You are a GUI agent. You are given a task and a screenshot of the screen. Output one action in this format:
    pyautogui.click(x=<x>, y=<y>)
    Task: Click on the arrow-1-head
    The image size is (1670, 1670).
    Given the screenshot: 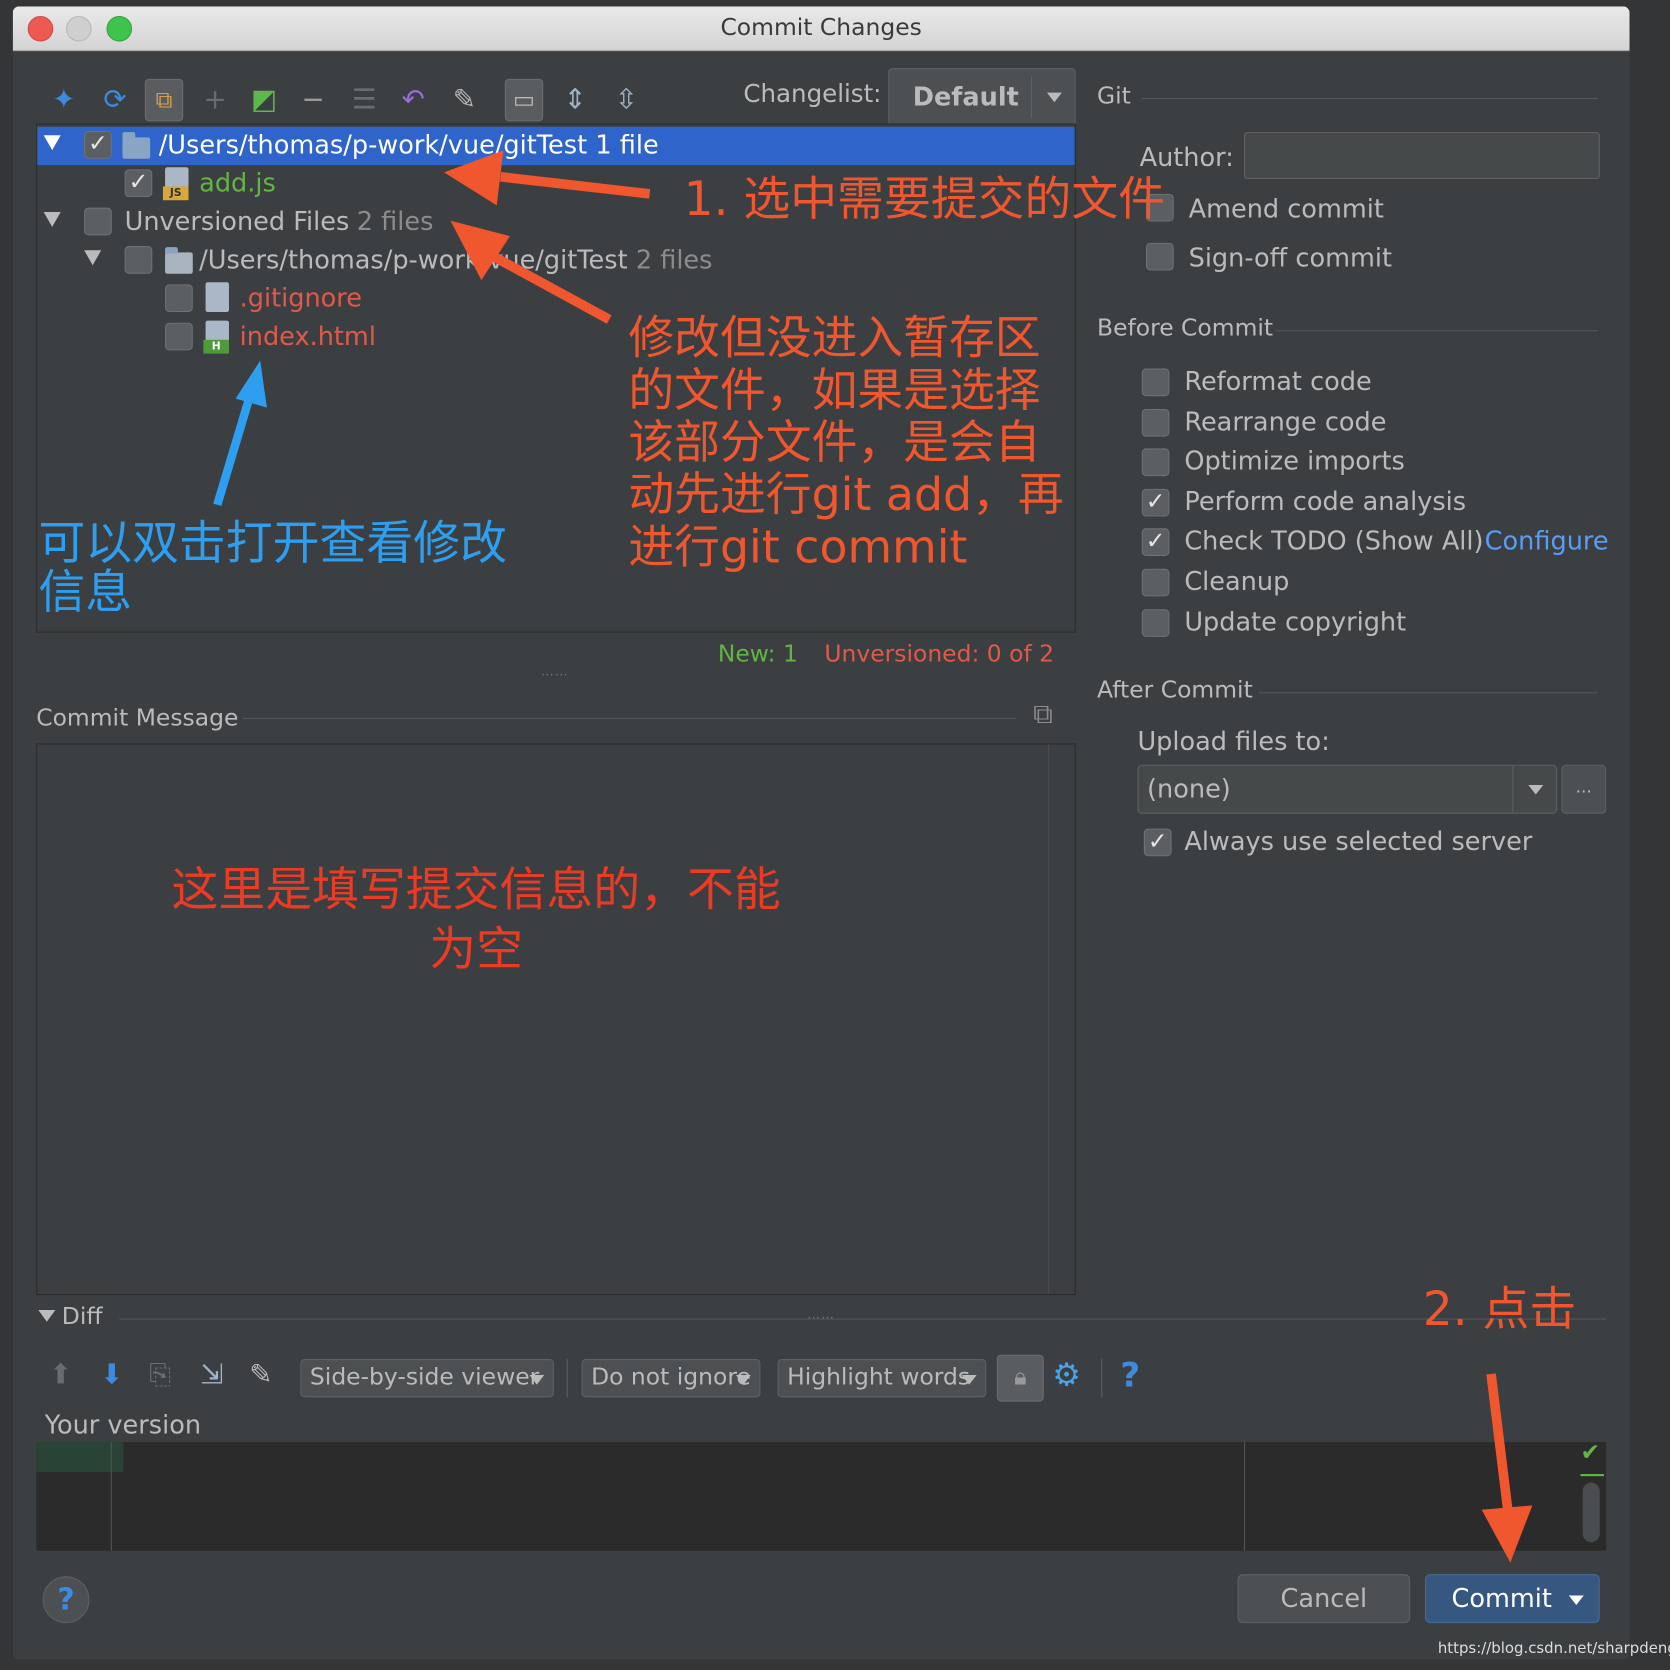 What is the action you would take?
    pyautogui.click(x=473, y=178)
    